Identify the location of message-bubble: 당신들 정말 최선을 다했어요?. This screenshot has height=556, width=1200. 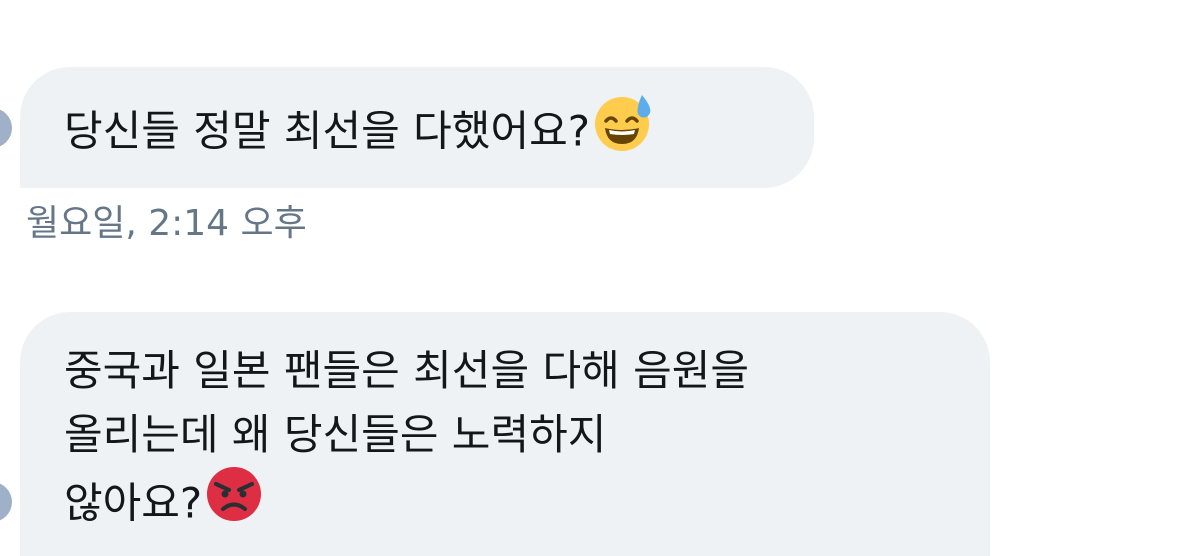
(417, 127).